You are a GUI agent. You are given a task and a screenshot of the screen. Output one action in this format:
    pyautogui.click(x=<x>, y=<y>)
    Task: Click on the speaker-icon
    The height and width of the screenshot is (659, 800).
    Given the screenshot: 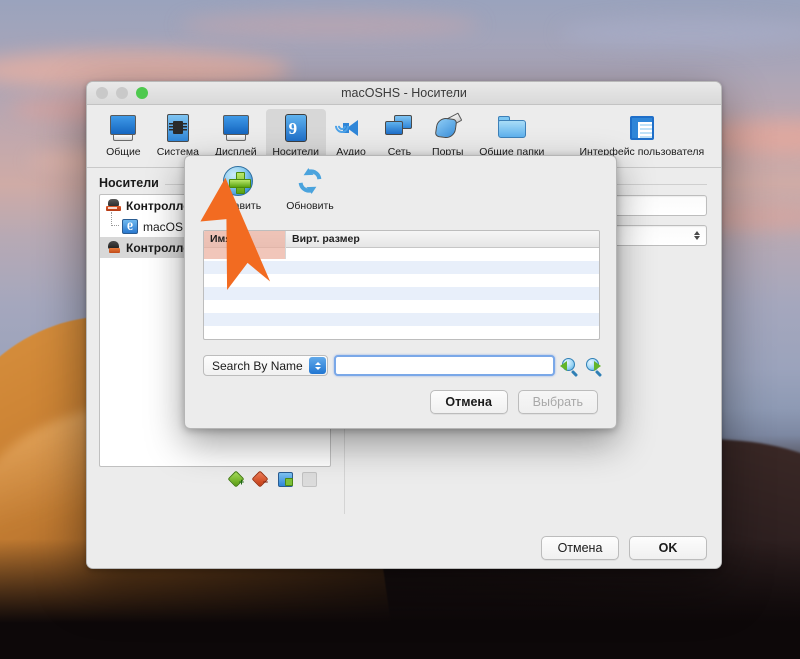 What is the action you would take?
    pyautogui.click(x=349, y=128)
    